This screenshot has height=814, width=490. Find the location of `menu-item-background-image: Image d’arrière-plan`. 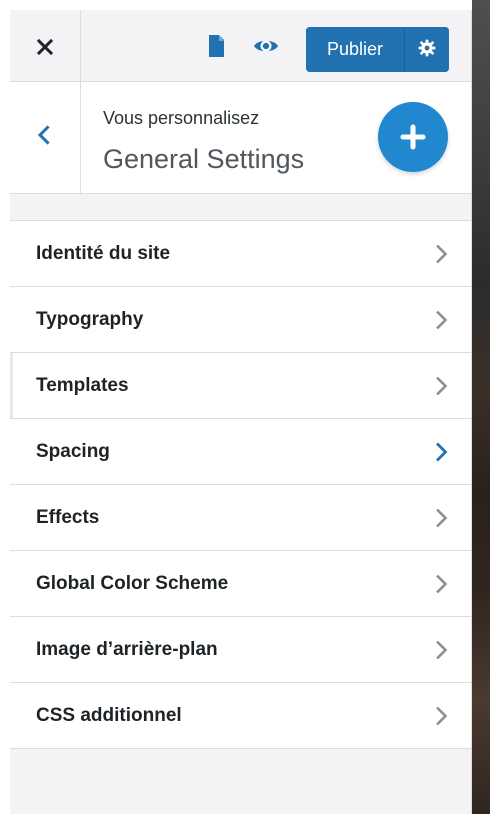

menu-item-background-image: Image d’arrière-plan is located at coordinates (240, 650).